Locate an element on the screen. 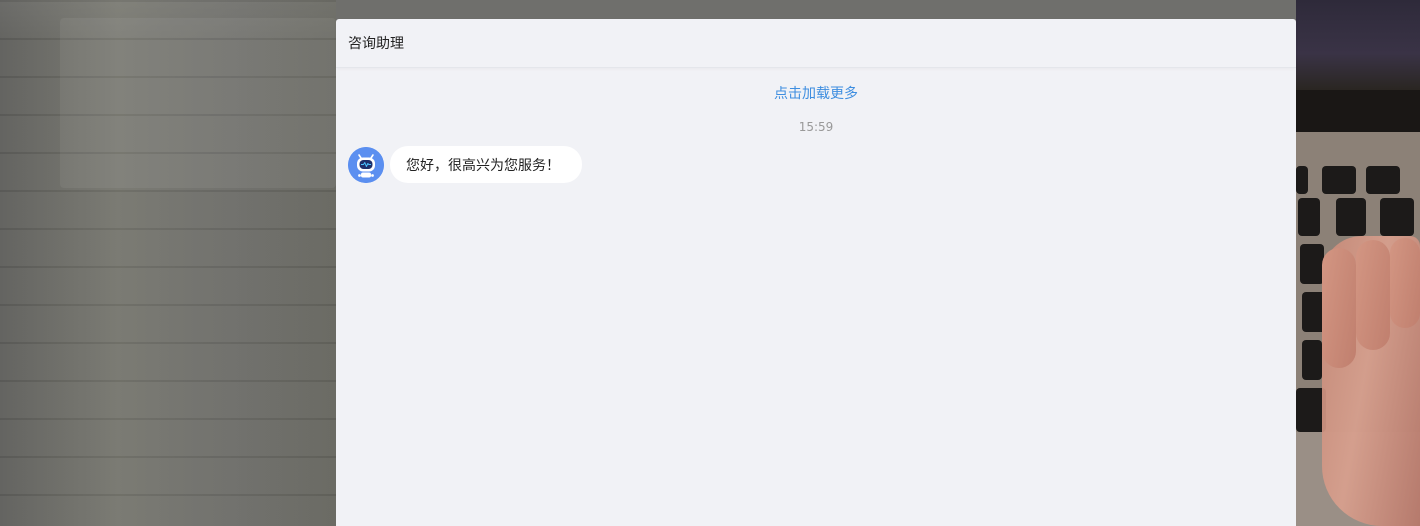 The width and height of the screenshot is (1420, 526). message-bubble: 您好，很高兴为您服务！ is located at coordinates (486, 164).